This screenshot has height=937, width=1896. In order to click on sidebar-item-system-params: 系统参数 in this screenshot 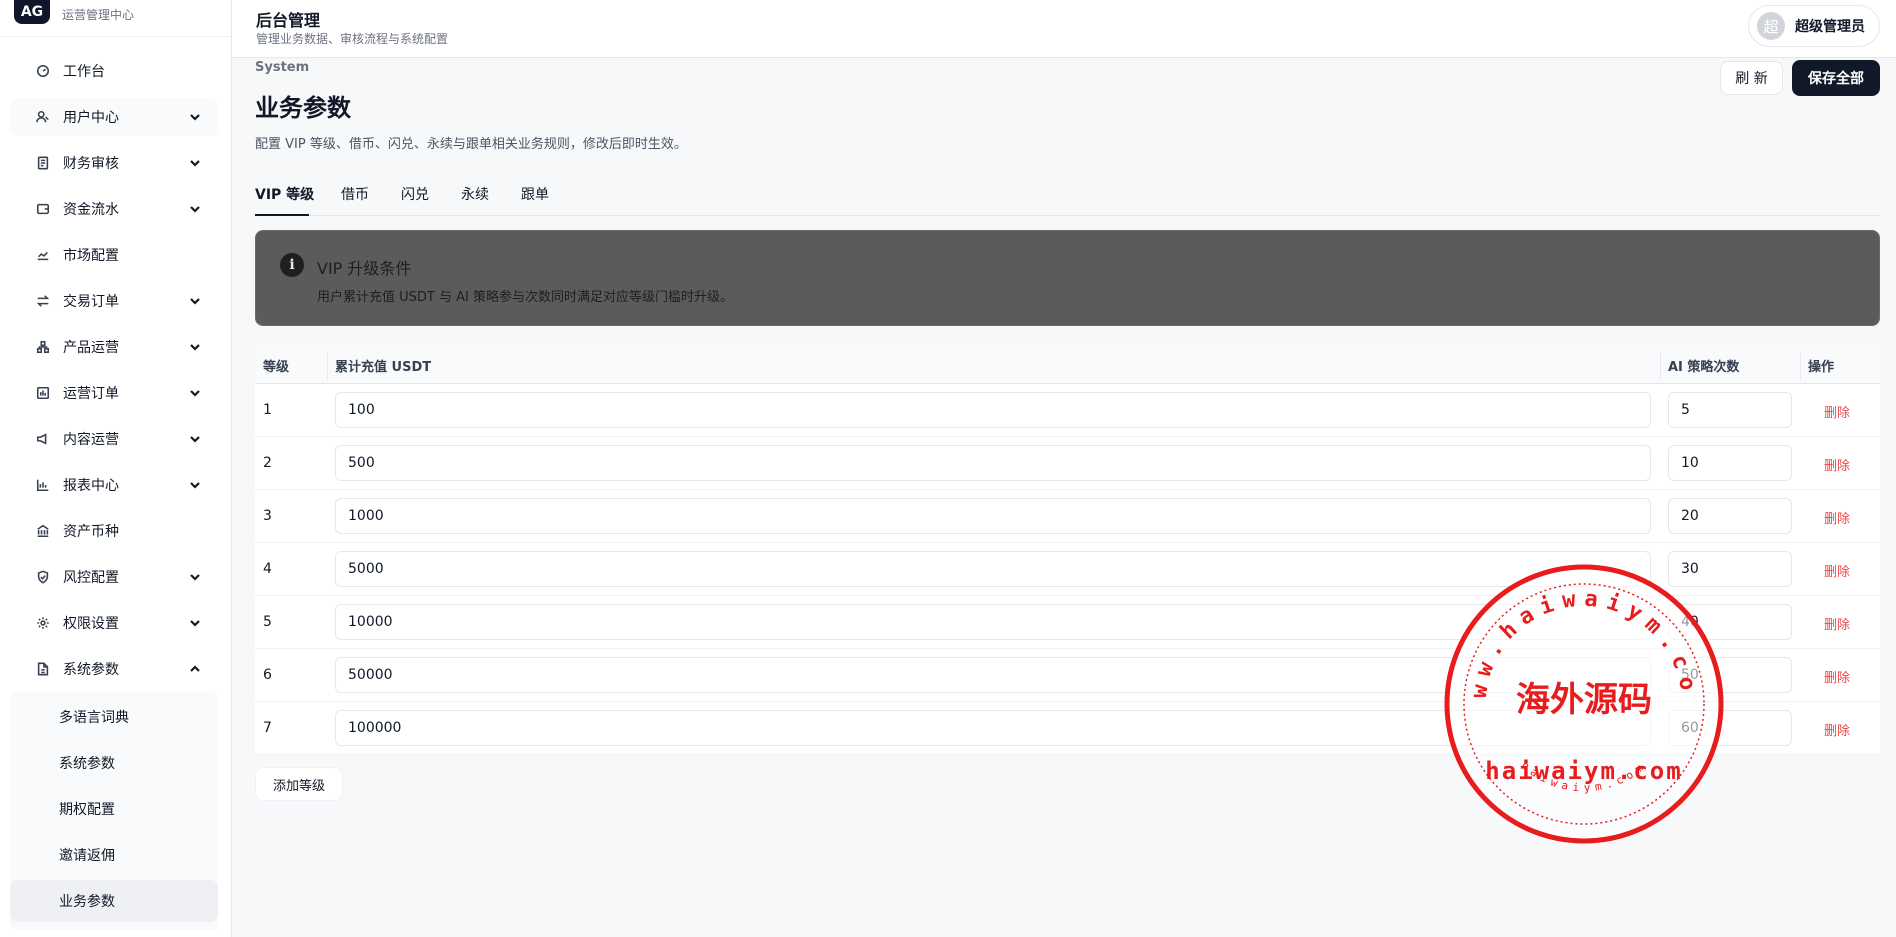, I will do `click(114, 669)`.